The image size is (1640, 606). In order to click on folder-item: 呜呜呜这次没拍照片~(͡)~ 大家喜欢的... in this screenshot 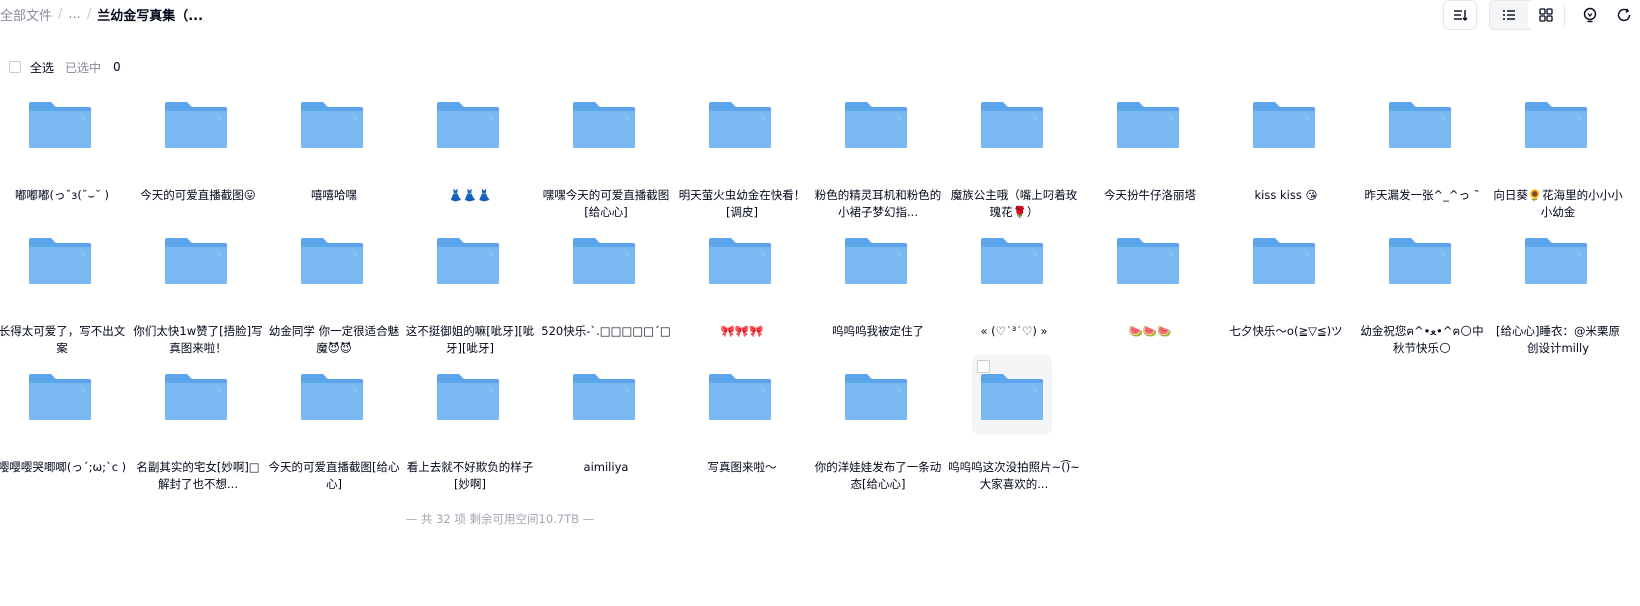, I will do `click(1015, 429)`.